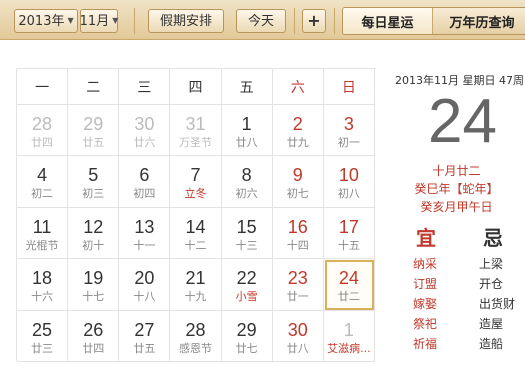 This screenshot has width=525, height=386. What do you see at coordinates (42, 245) in the screenshot?
I see `lunar-label: 光棍节` at bounding box center [42, 245].